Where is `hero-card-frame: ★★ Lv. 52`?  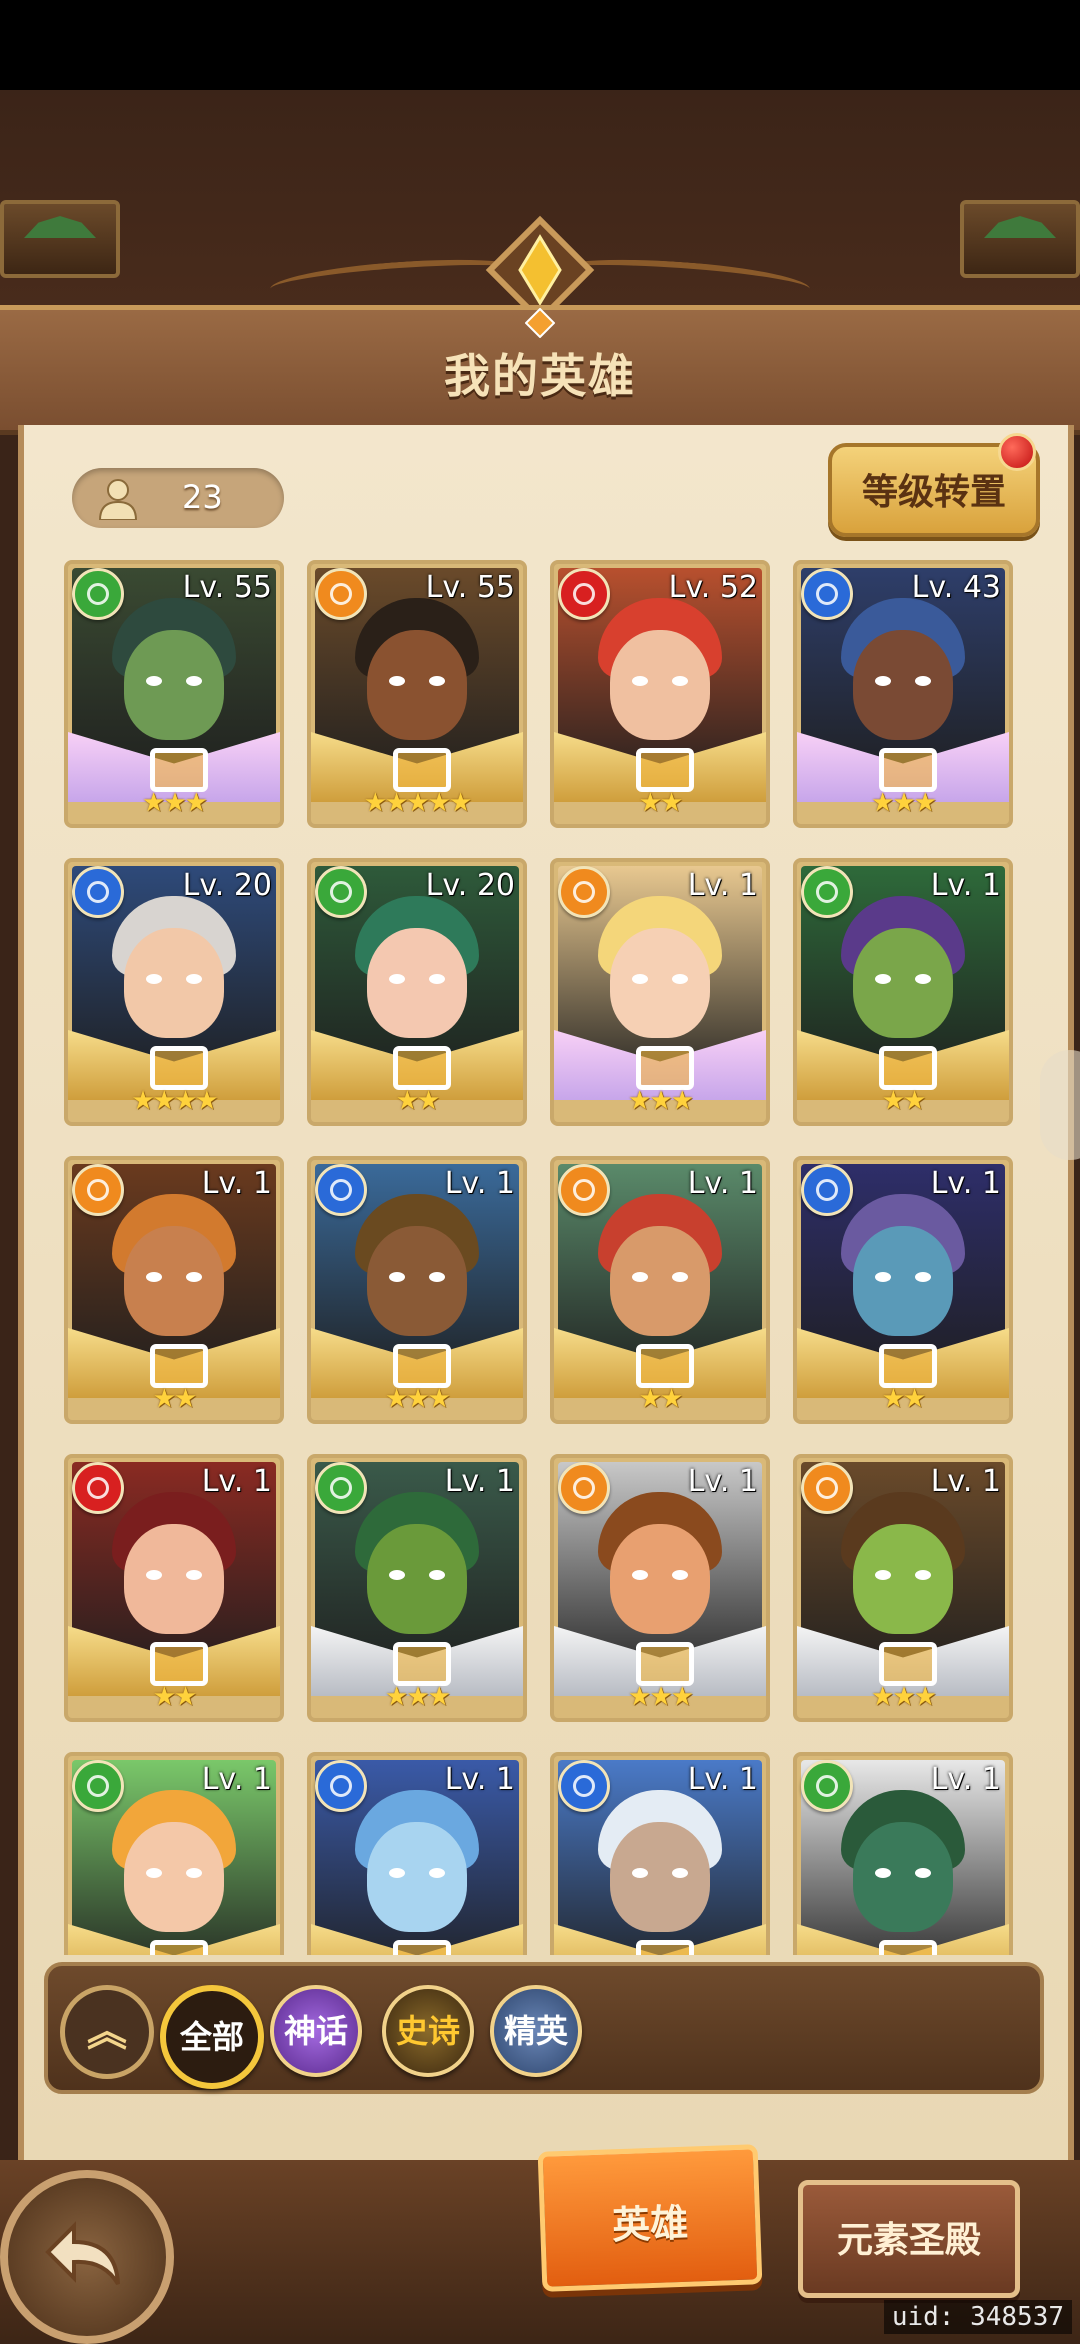 hero-card-frame: ★★ Lv. 52 is located at coordinates (660, 694).